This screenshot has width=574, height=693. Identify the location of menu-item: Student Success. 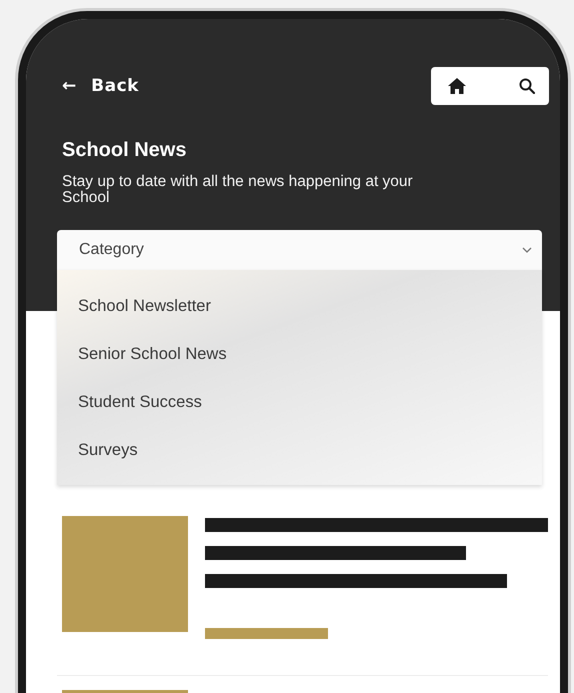
(299, 414).